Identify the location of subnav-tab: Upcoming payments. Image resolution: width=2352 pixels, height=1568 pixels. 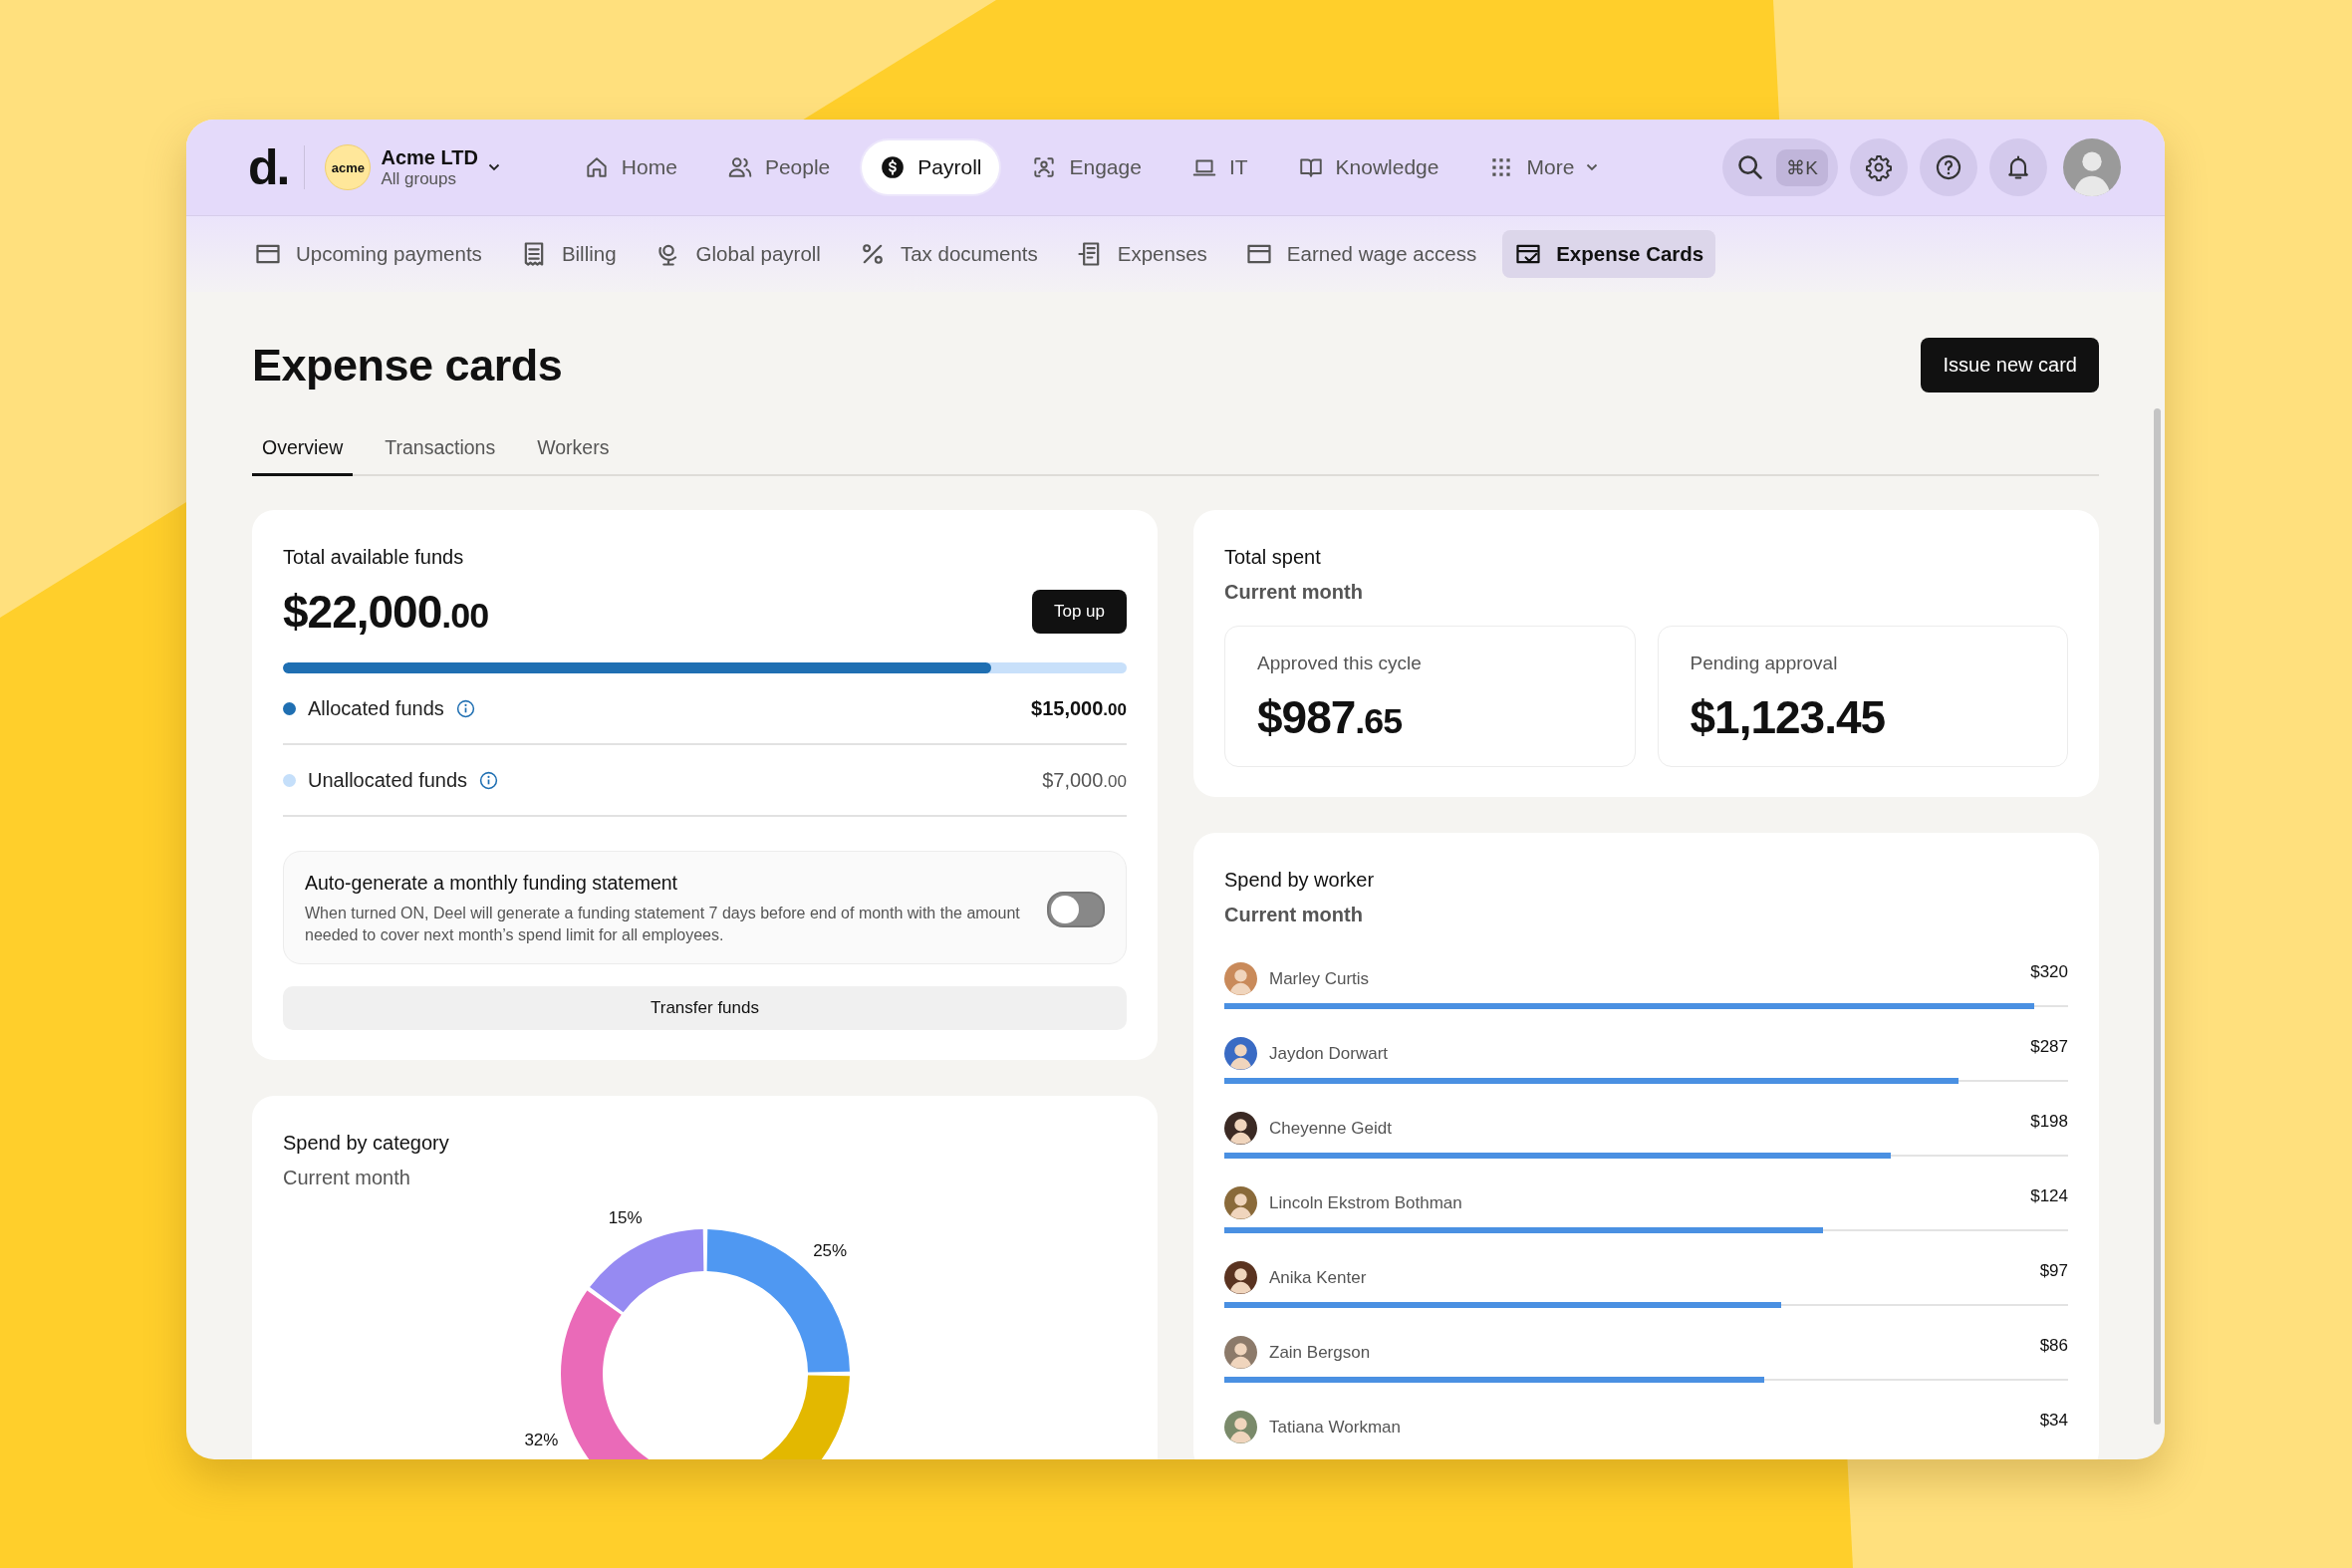
(368, 254).